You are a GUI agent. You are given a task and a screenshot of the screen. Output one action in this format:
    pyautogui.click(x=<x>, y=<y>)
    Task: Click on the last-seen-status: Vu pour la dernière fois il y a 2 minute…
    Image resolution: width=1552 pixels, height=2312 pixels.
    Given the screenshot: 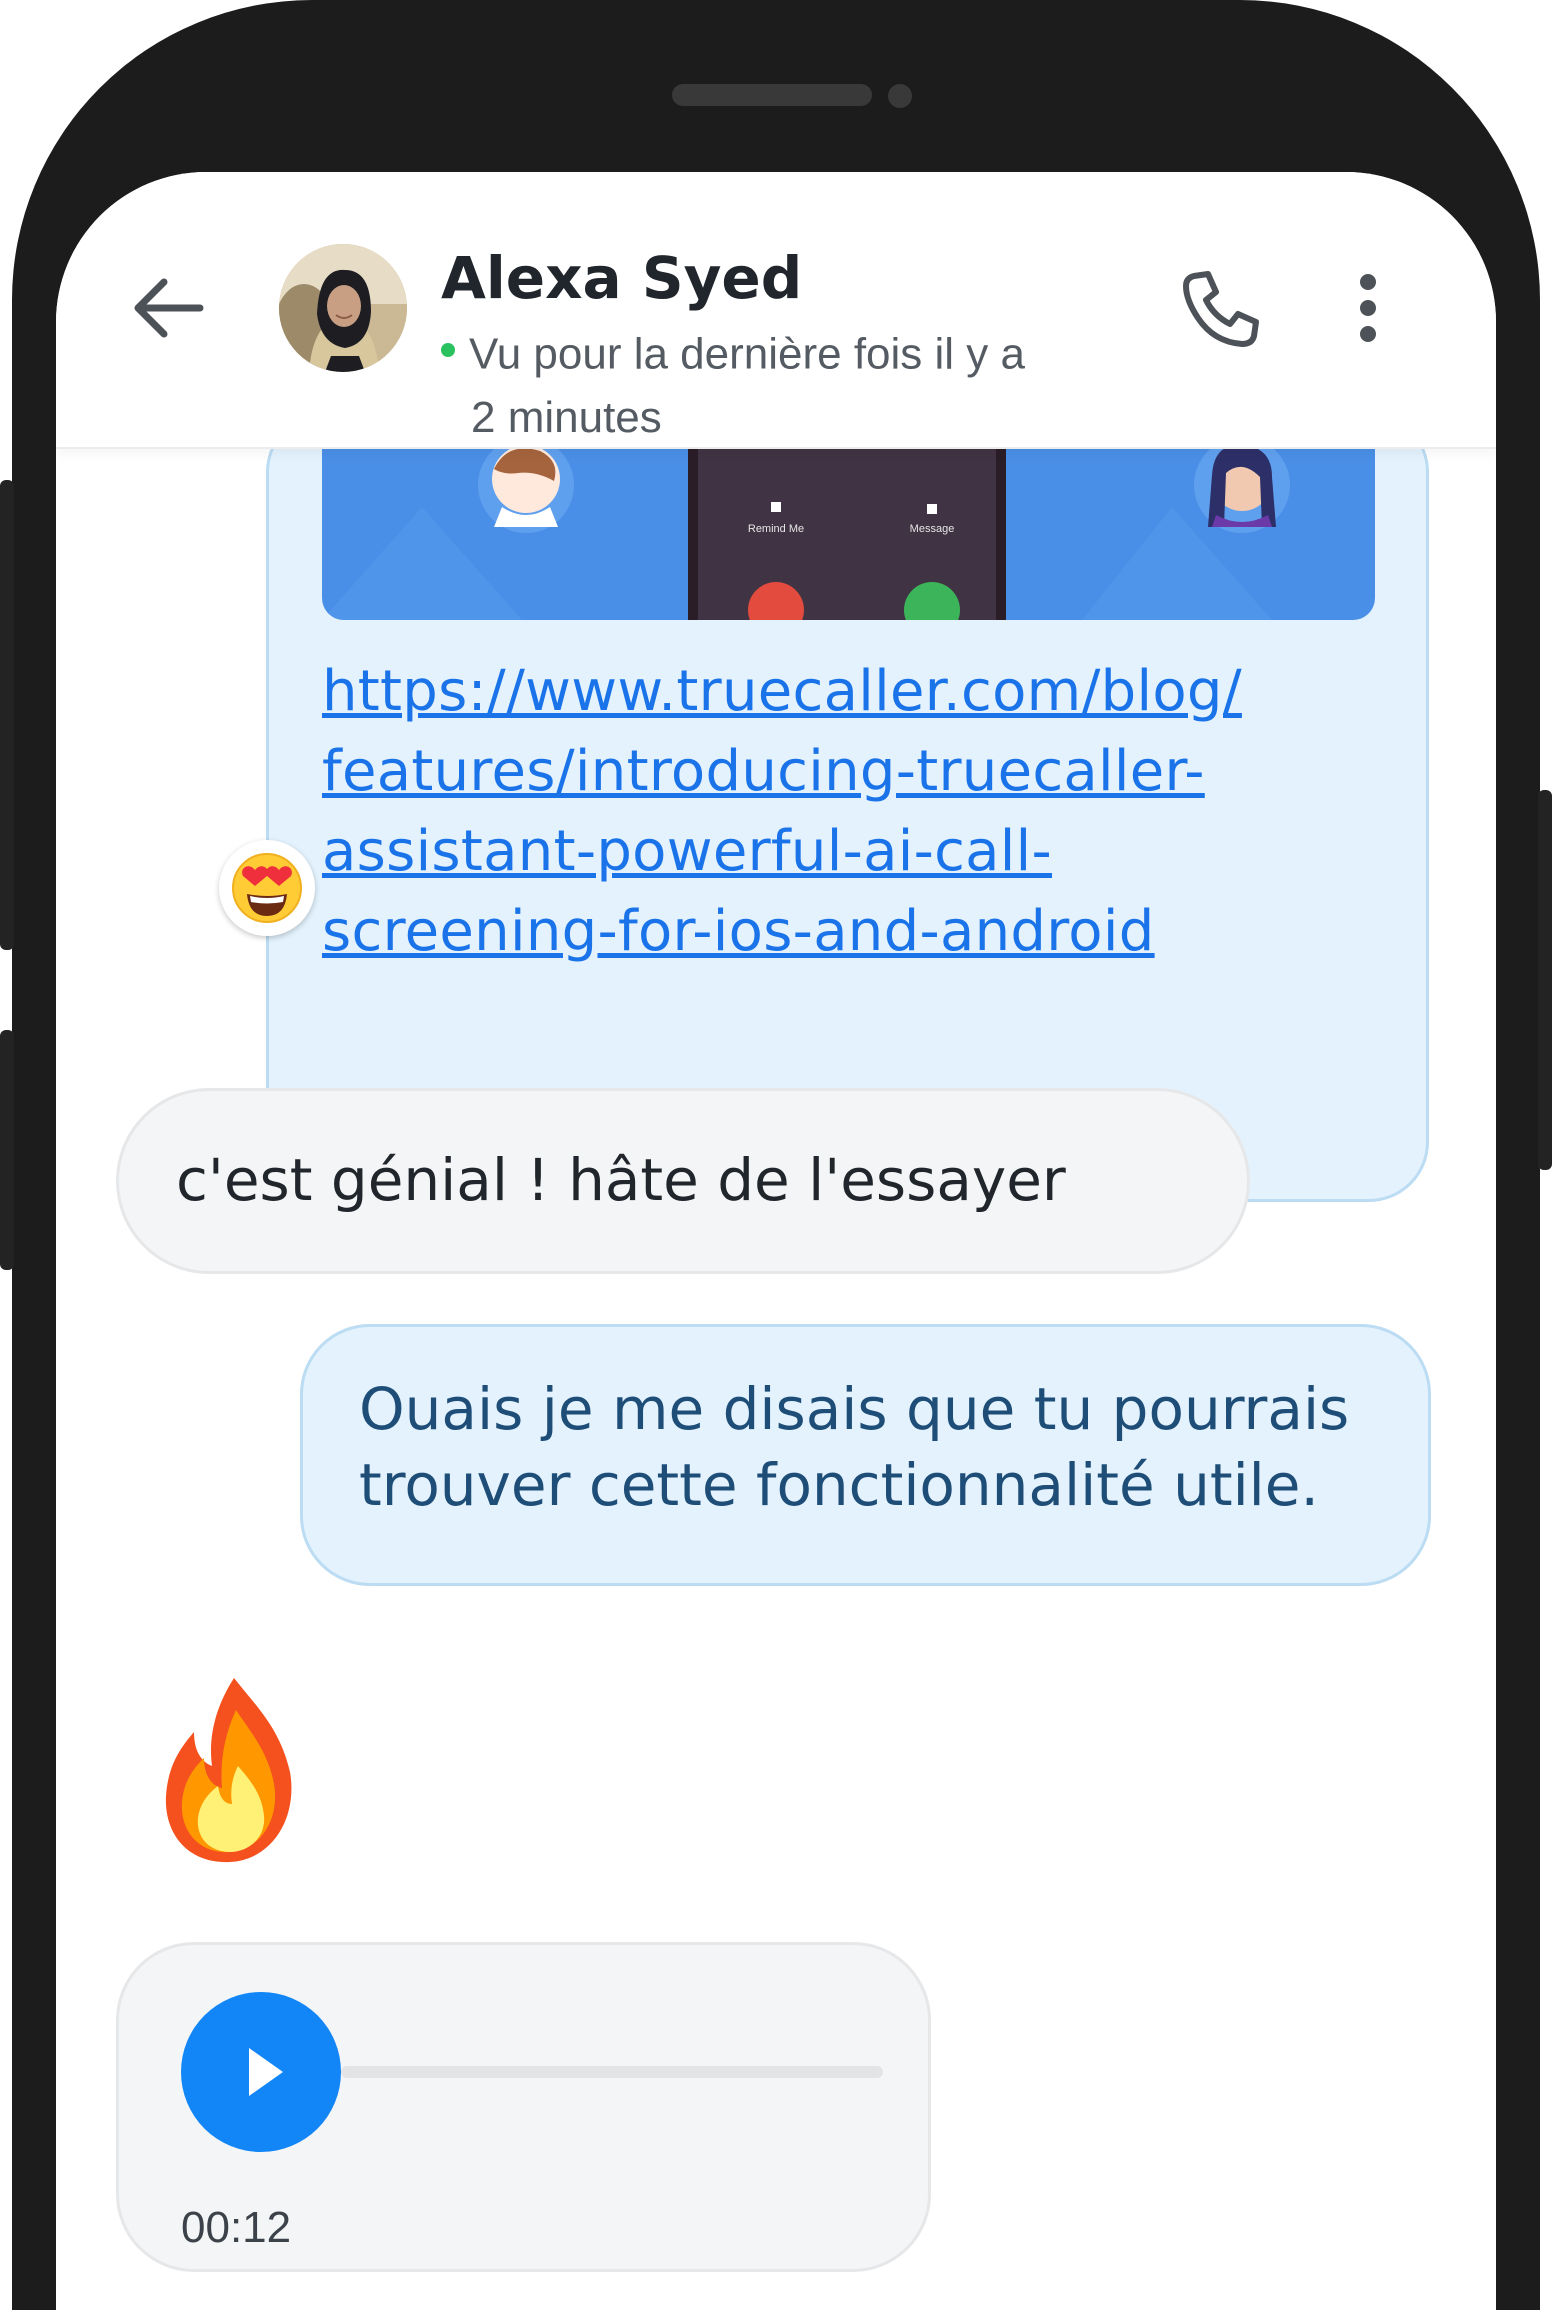 What is the action you would take?
    pyautogui.click(x=791, y=385)
    